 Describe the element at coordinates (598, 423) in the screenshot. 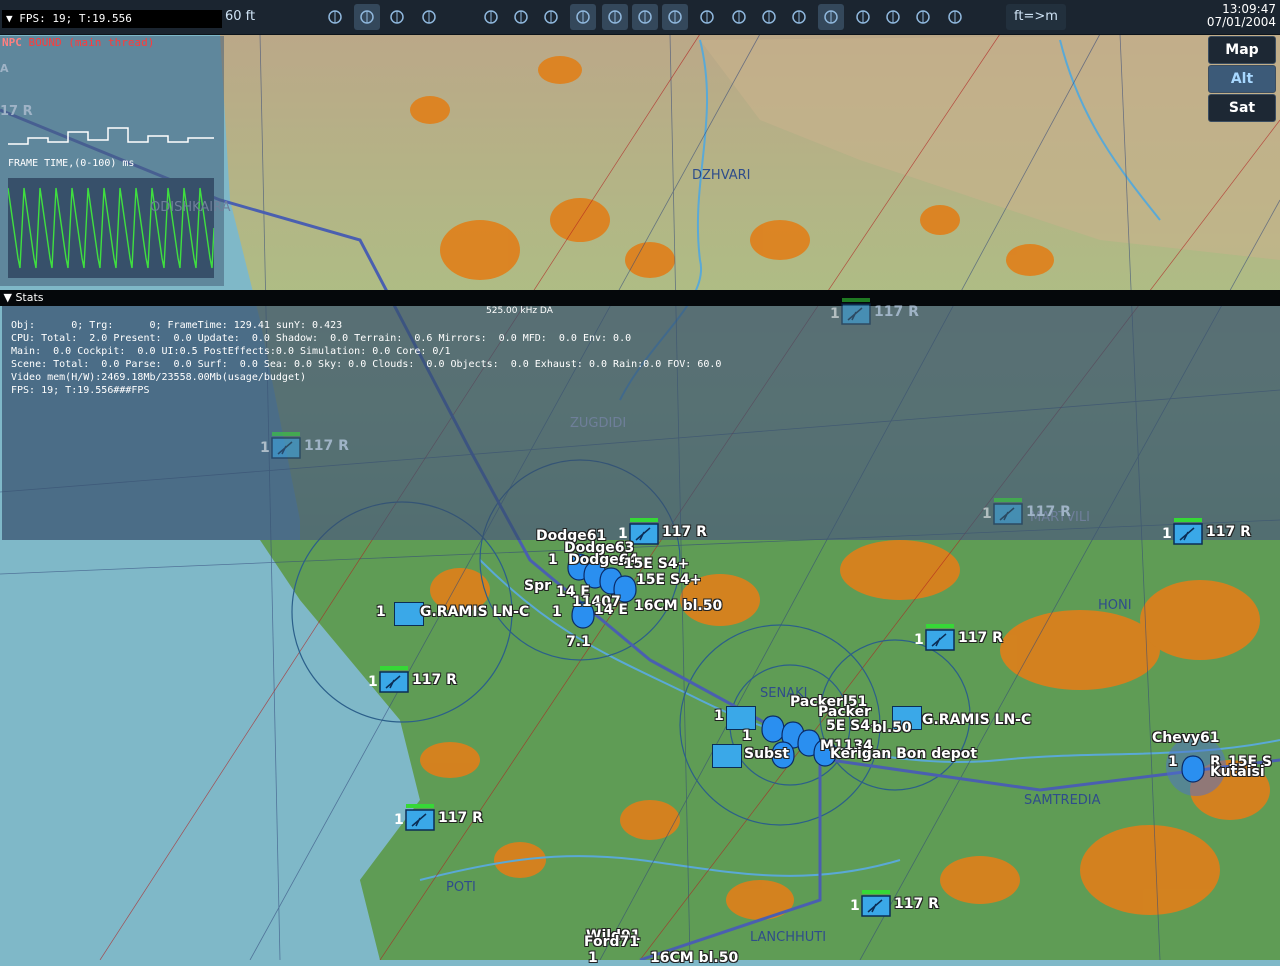

I see `place-label: ZUGDIDI` at that location.